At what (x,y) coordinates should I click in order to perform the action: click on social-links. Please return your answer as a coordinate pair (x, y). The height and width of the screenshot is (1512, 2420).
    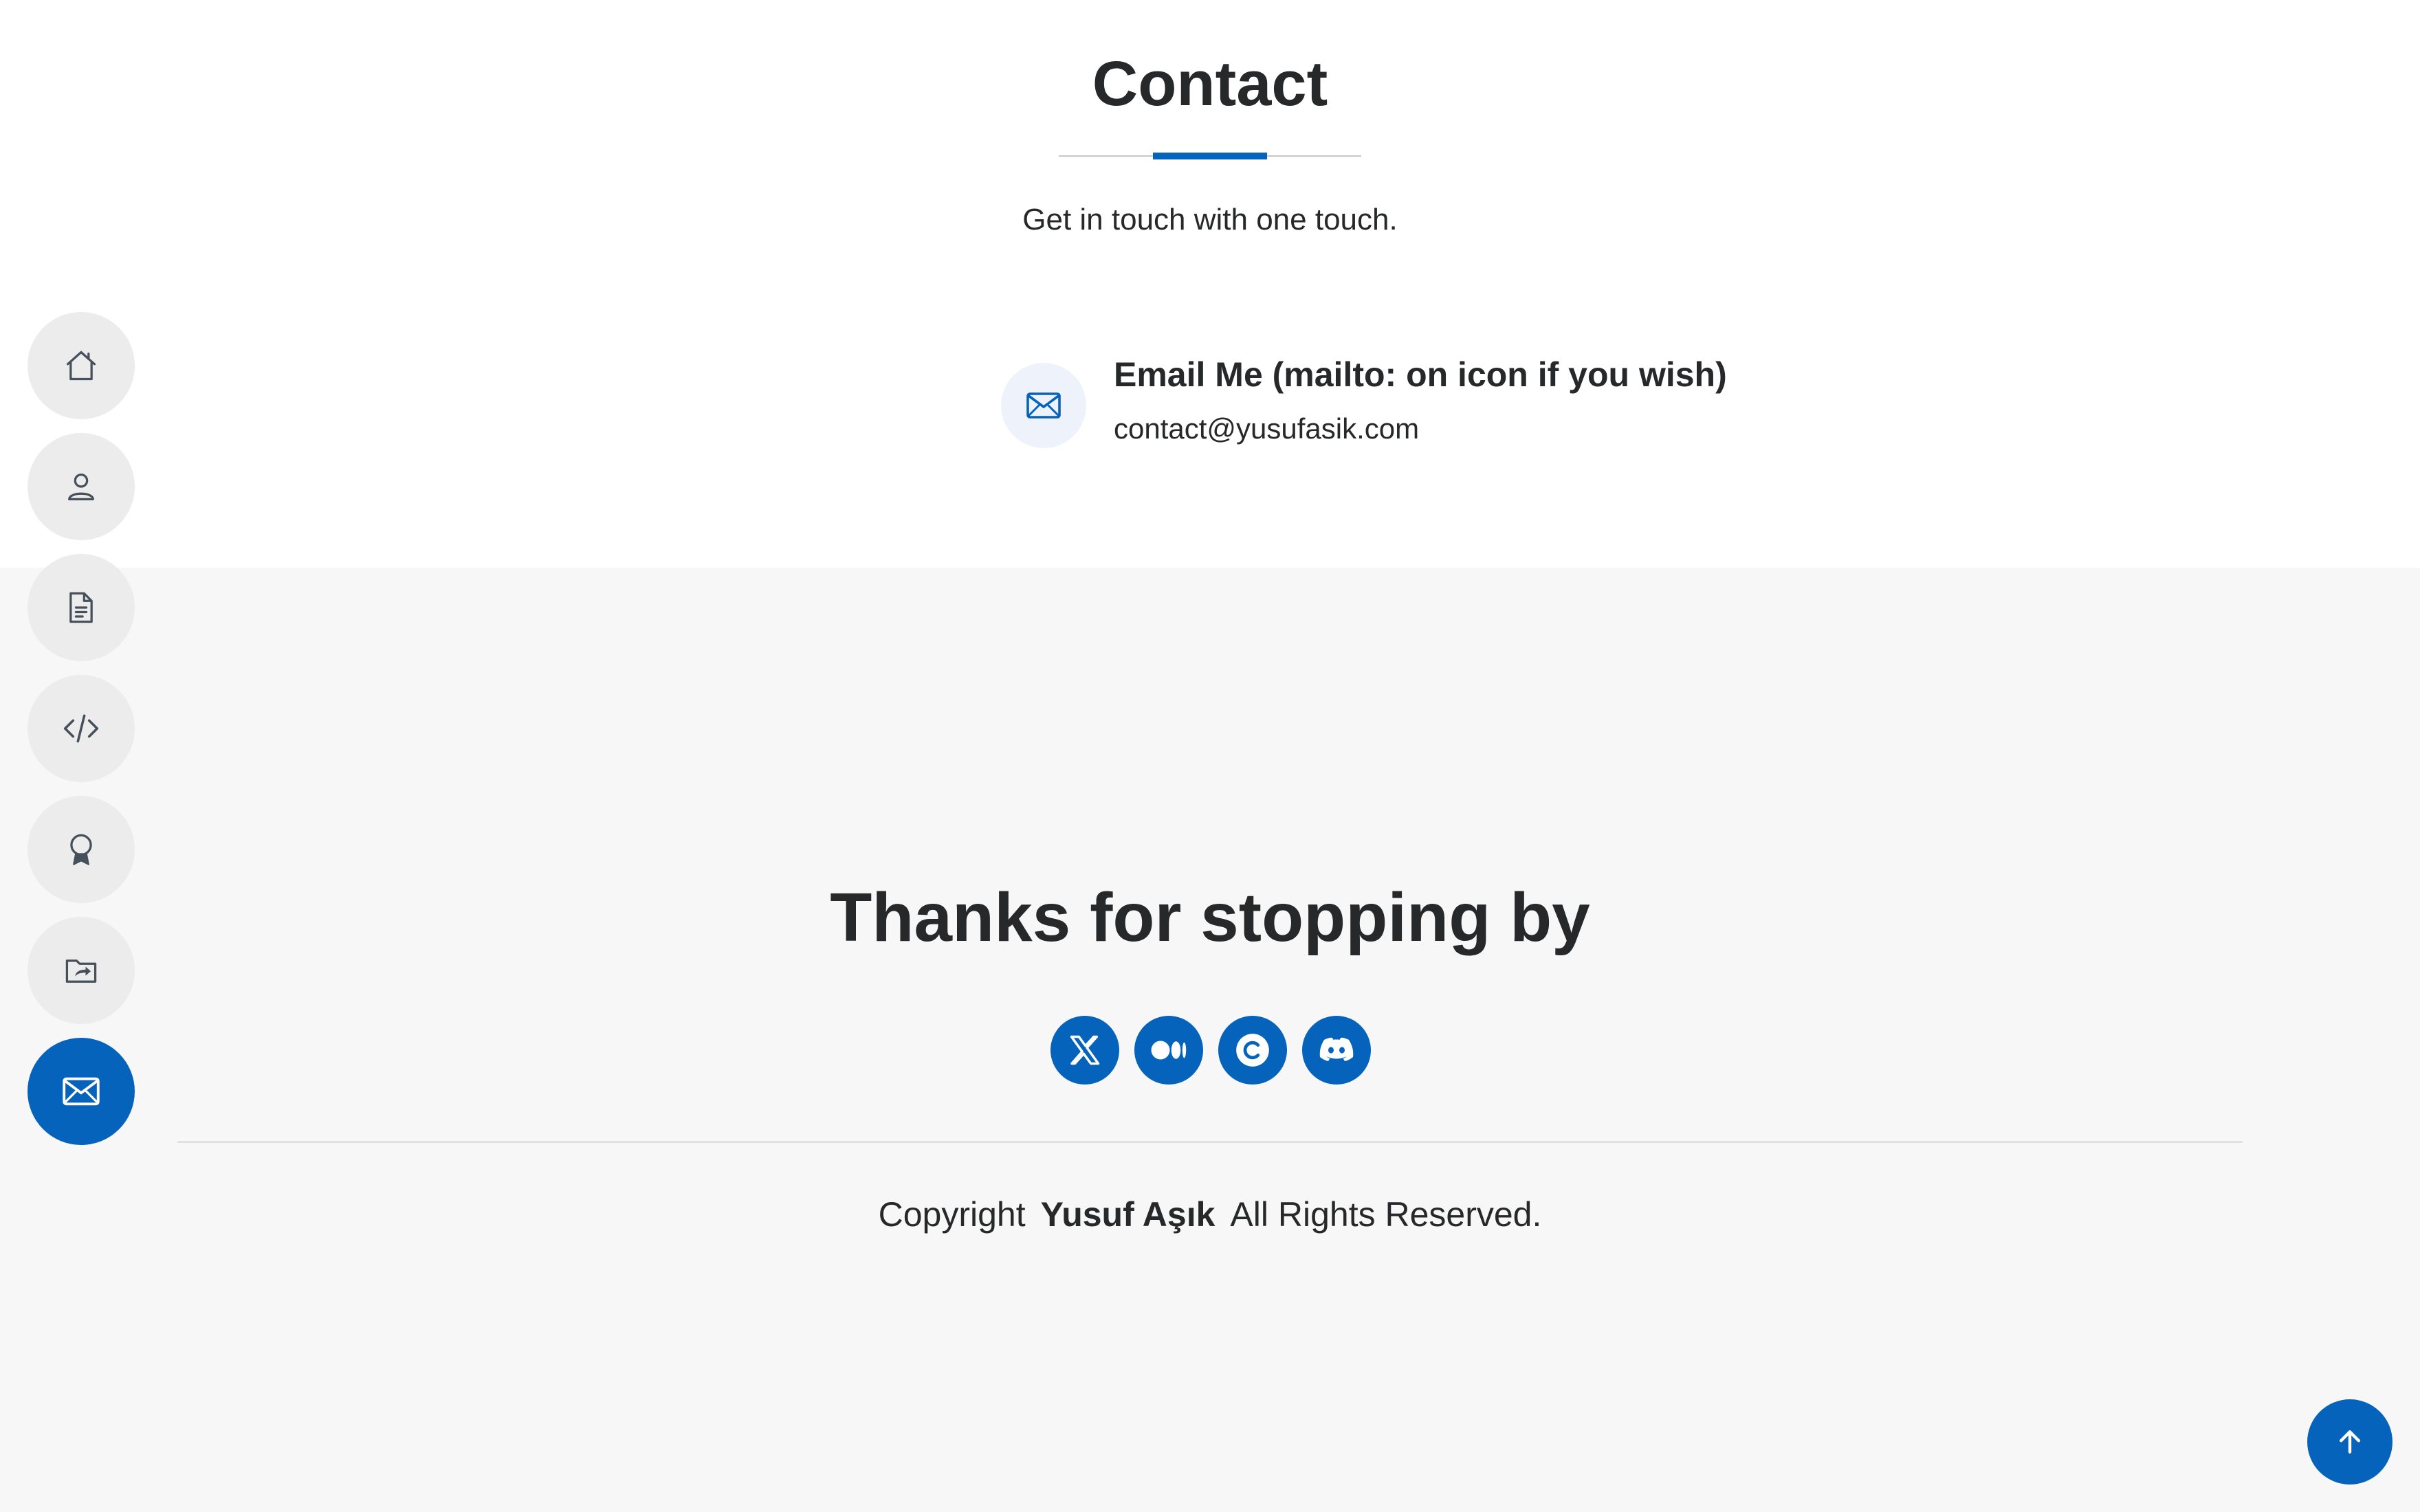
    Looking at the image, I should click on (1210, 1050).